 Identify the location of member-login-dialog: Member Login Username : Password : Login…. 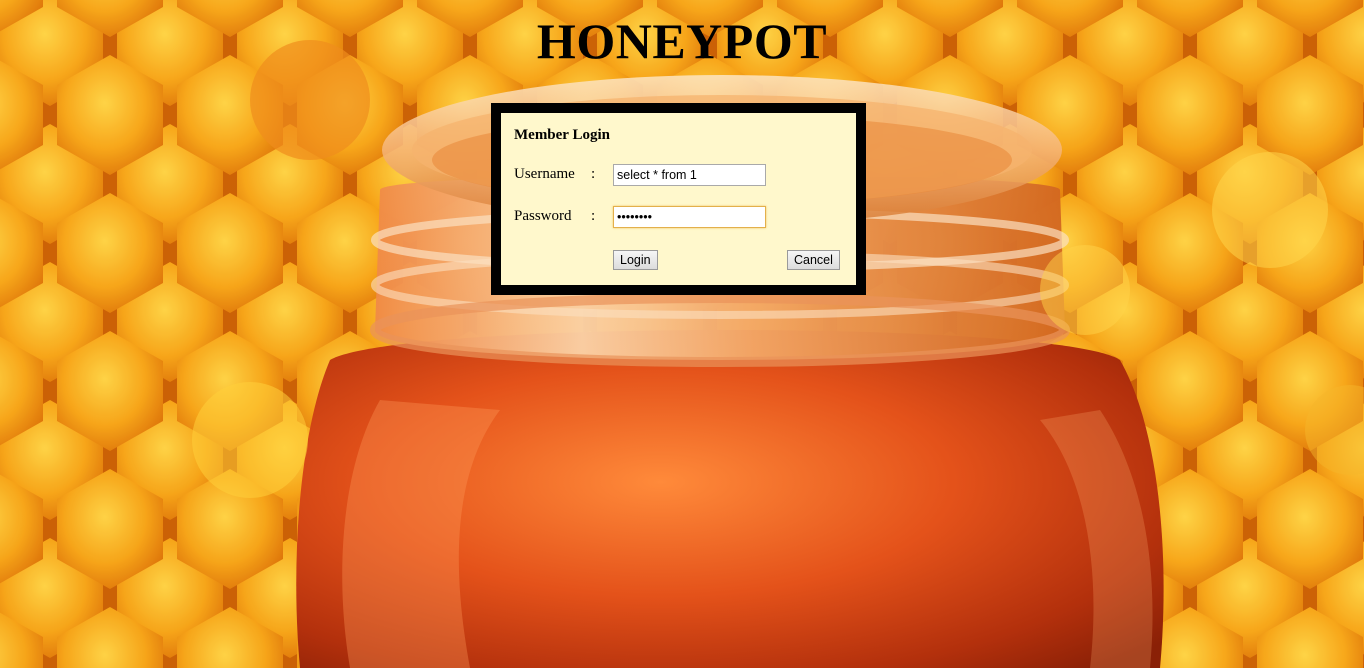
(678, 199).